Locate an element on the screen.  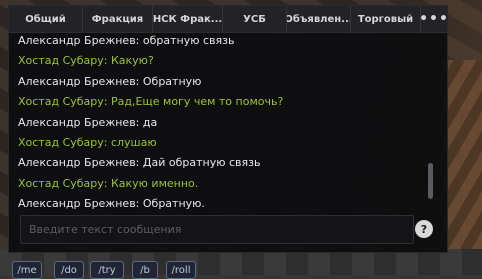
command-try-button: /try is located at coordinates (107, 270).